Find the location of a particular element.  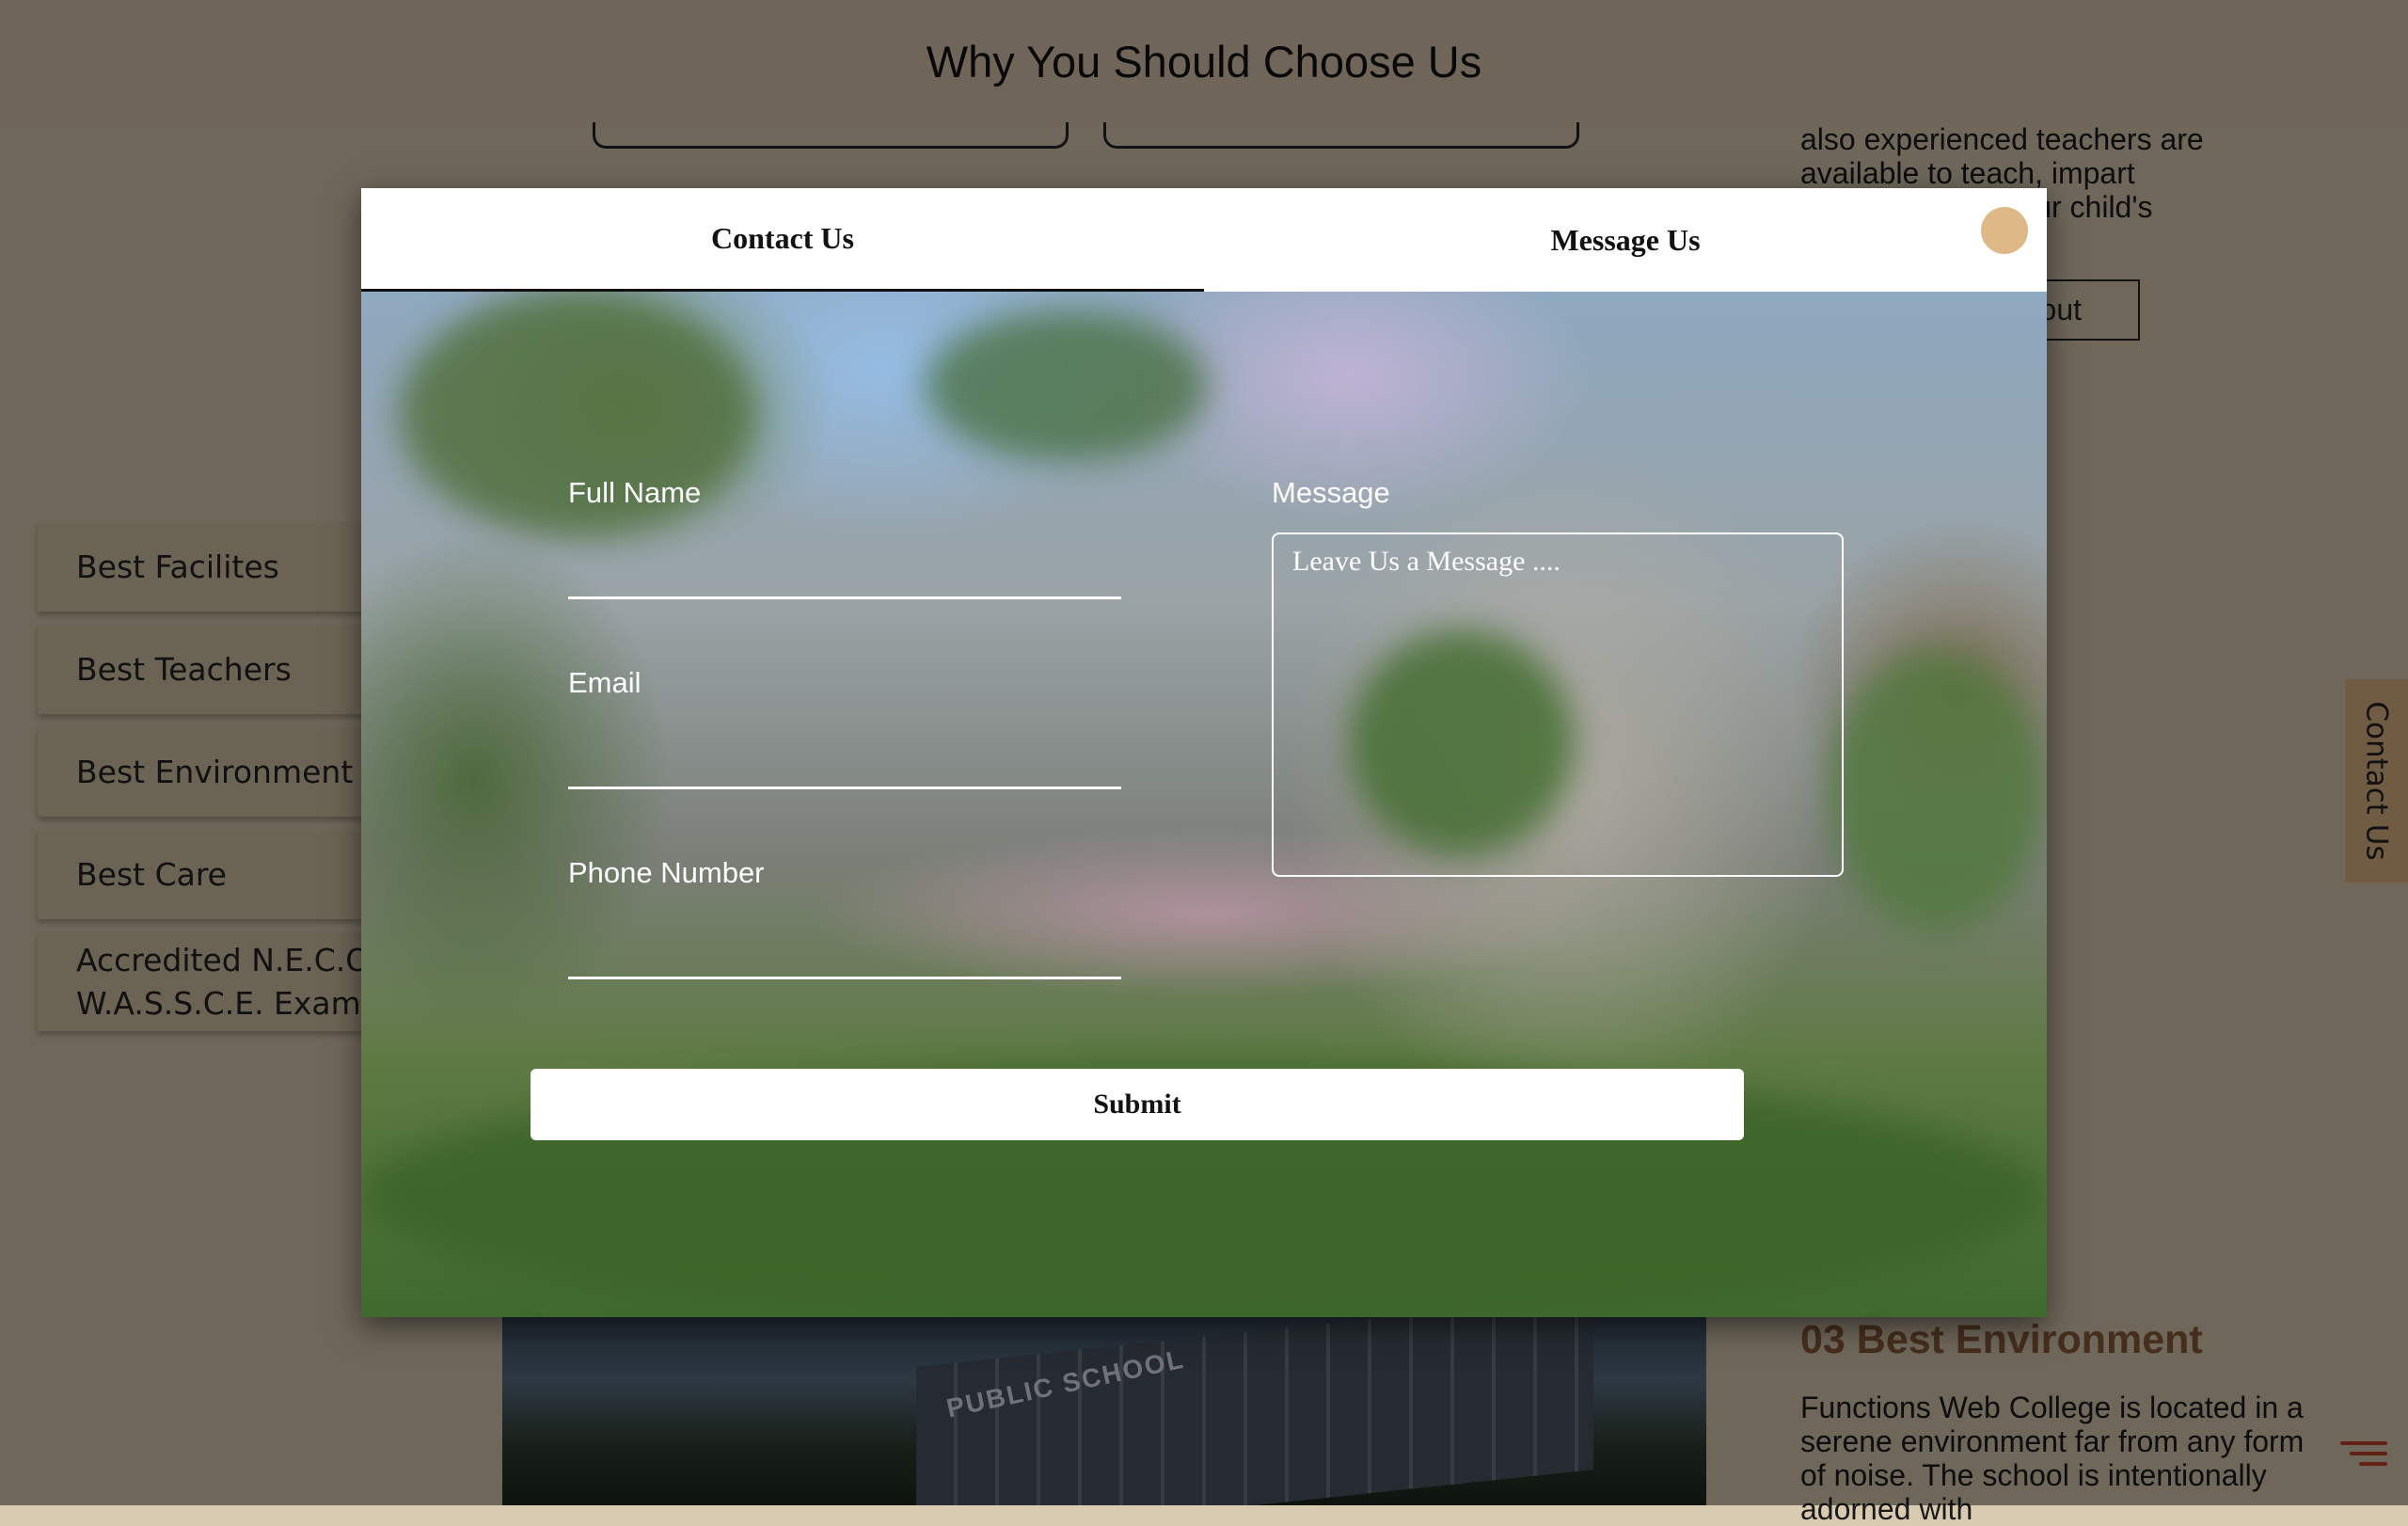

message-textarea is located at coordinates (1558, 705).